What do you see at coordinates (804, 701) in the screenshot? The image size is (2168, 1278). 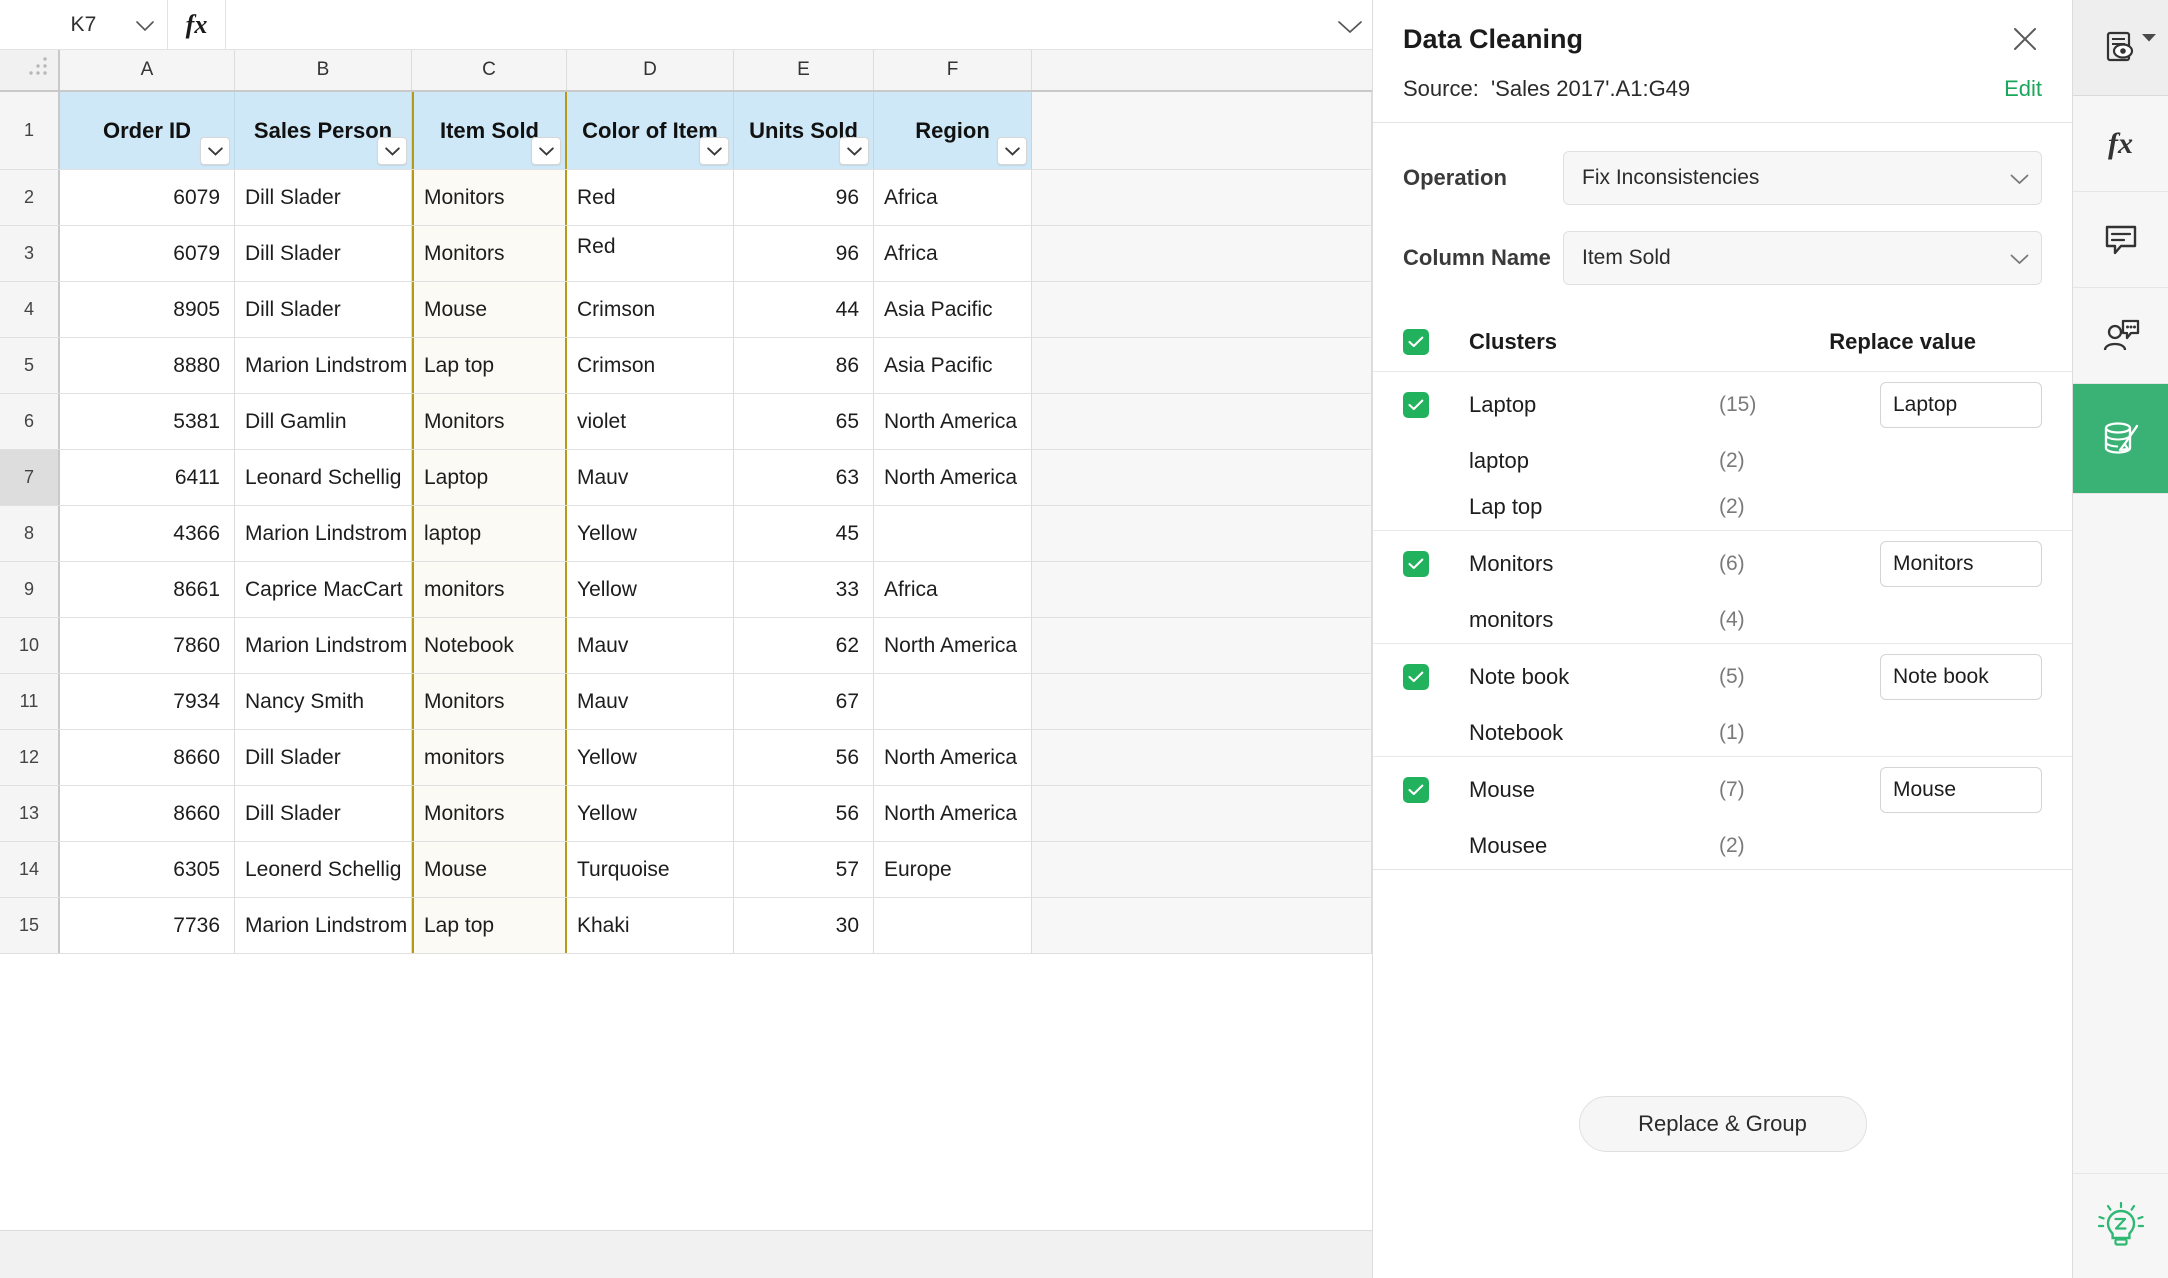 I see `cell-units-sold: 67` at bounding box center [804, 701].